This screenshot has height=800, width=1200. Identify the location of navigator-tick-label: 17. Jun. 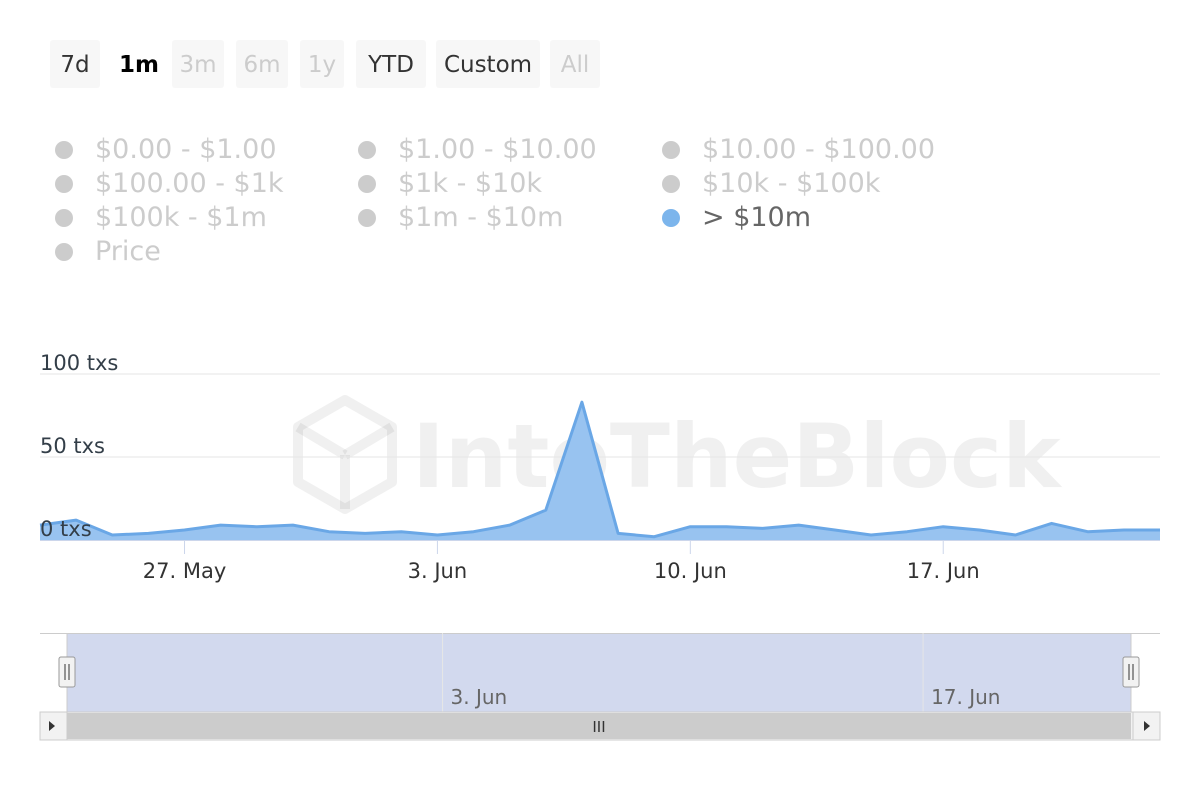
(965, 697).